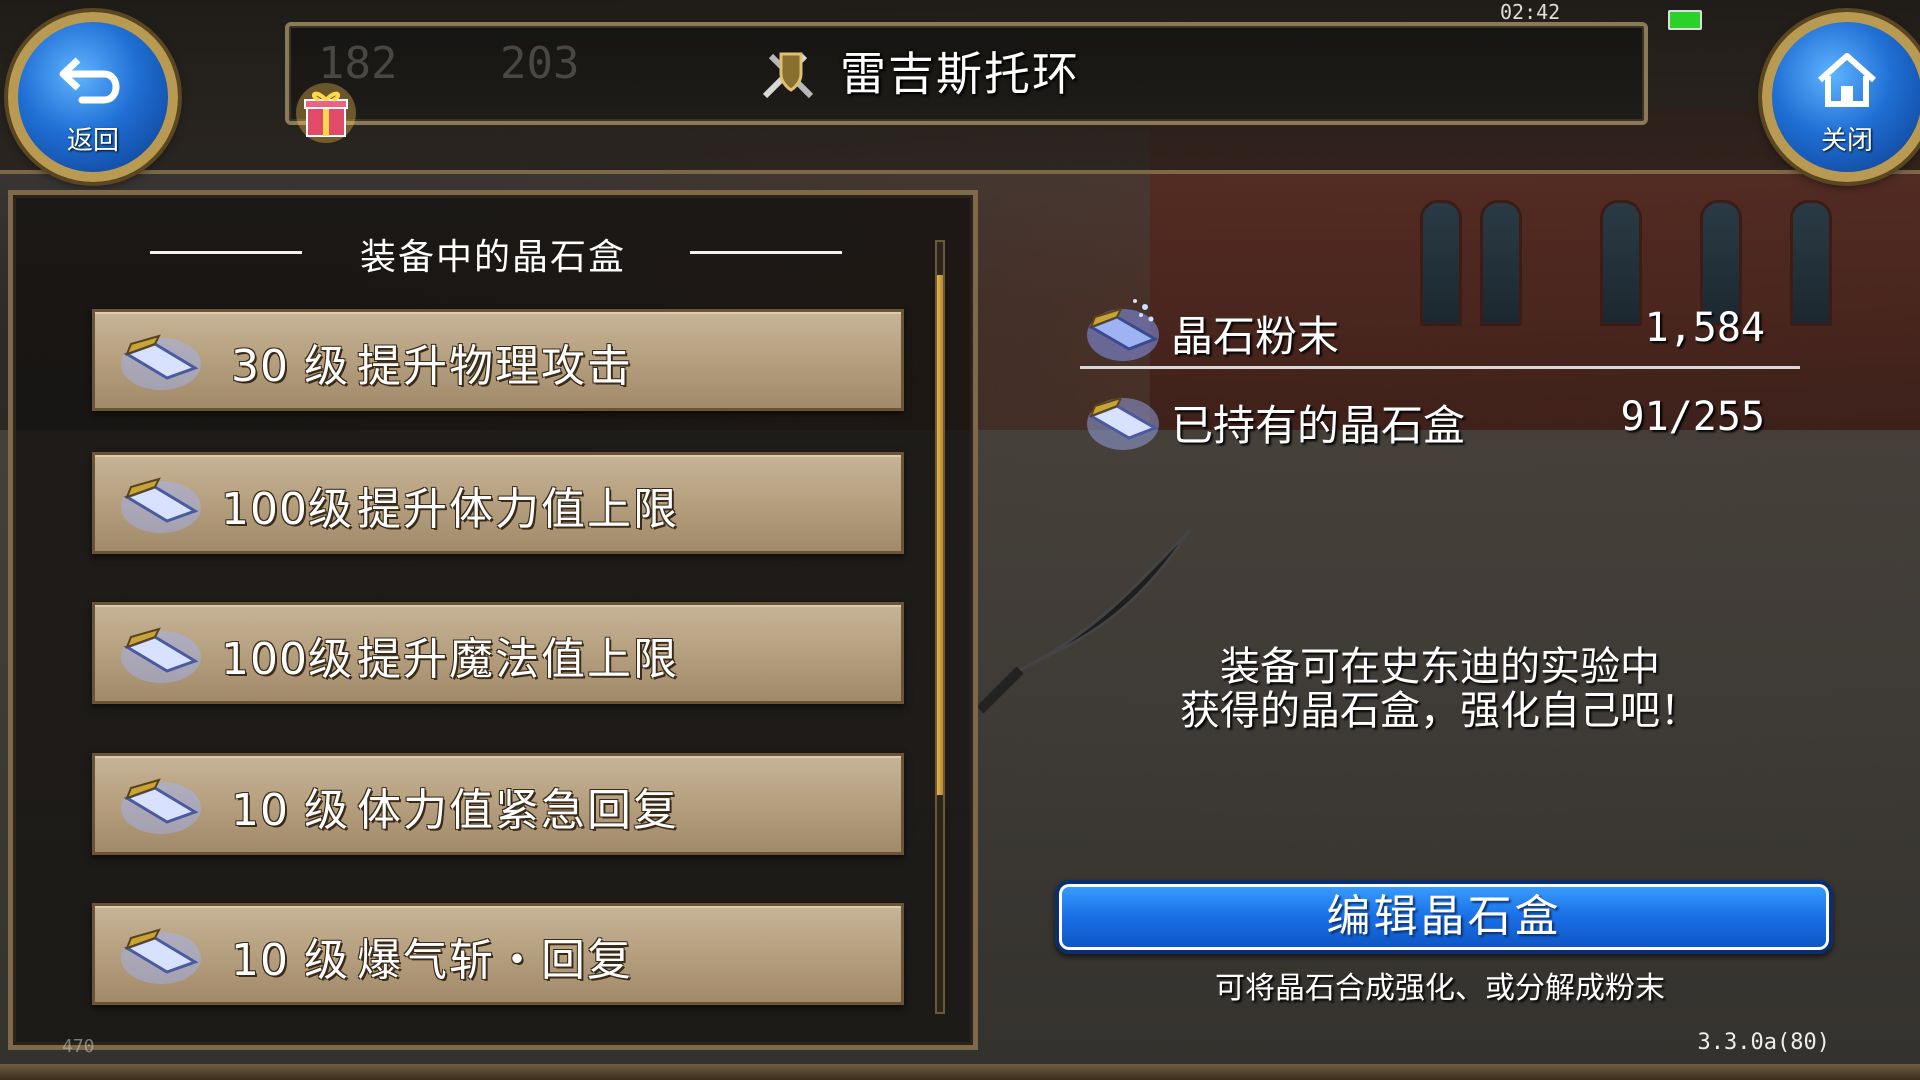  Describe the element at coordinates (788, 75) in the screenshot. I see `crossed-swords-shield-icon` at that location.